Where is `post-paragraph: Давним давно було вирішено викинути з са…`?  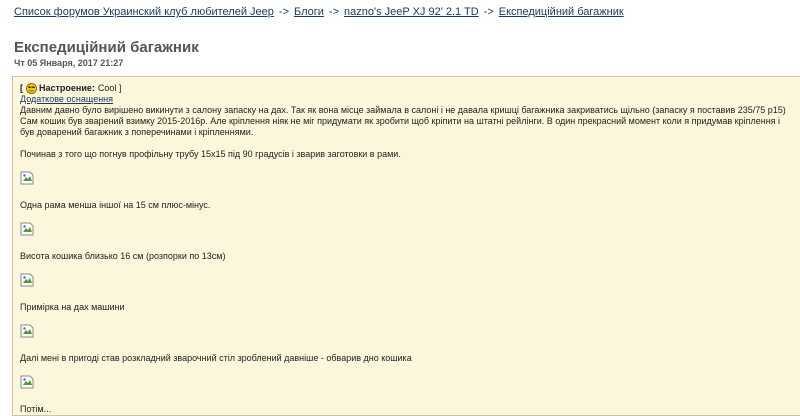
post-paragraph: Давним давно було вирішено викинути з са… is located at coordinates (403, 110).